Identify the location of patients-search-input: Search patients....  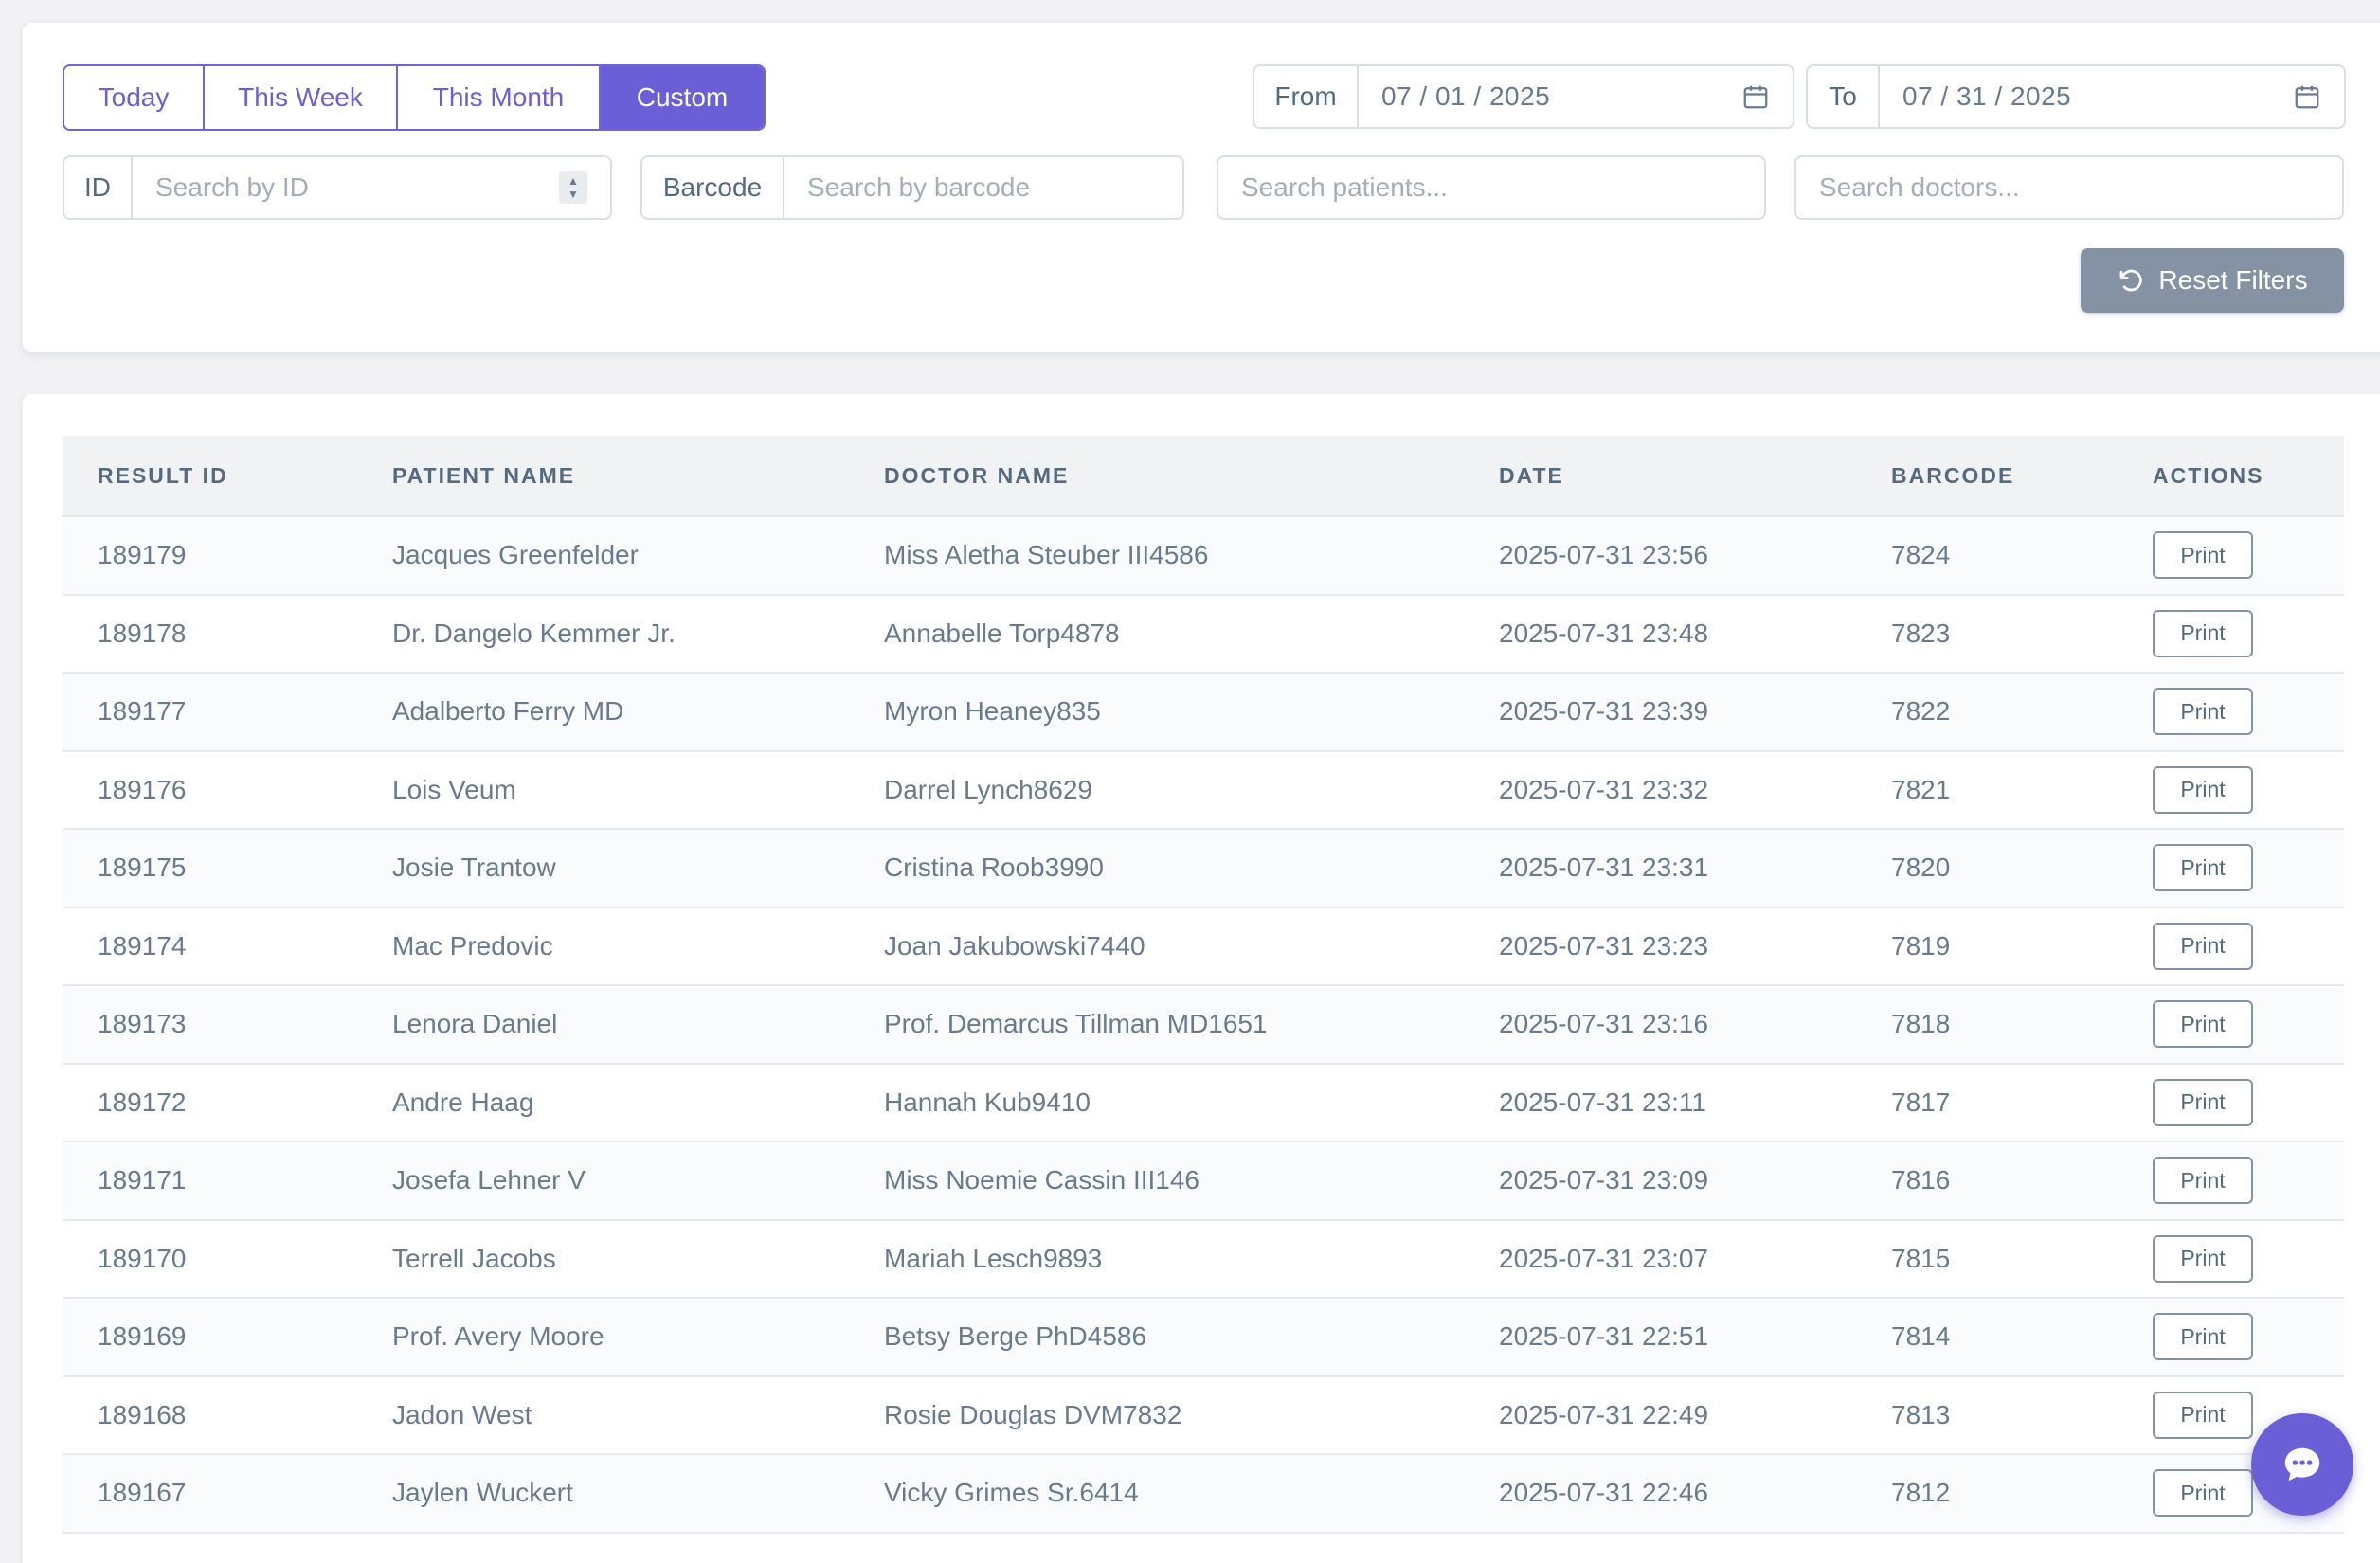
(1491, 187).